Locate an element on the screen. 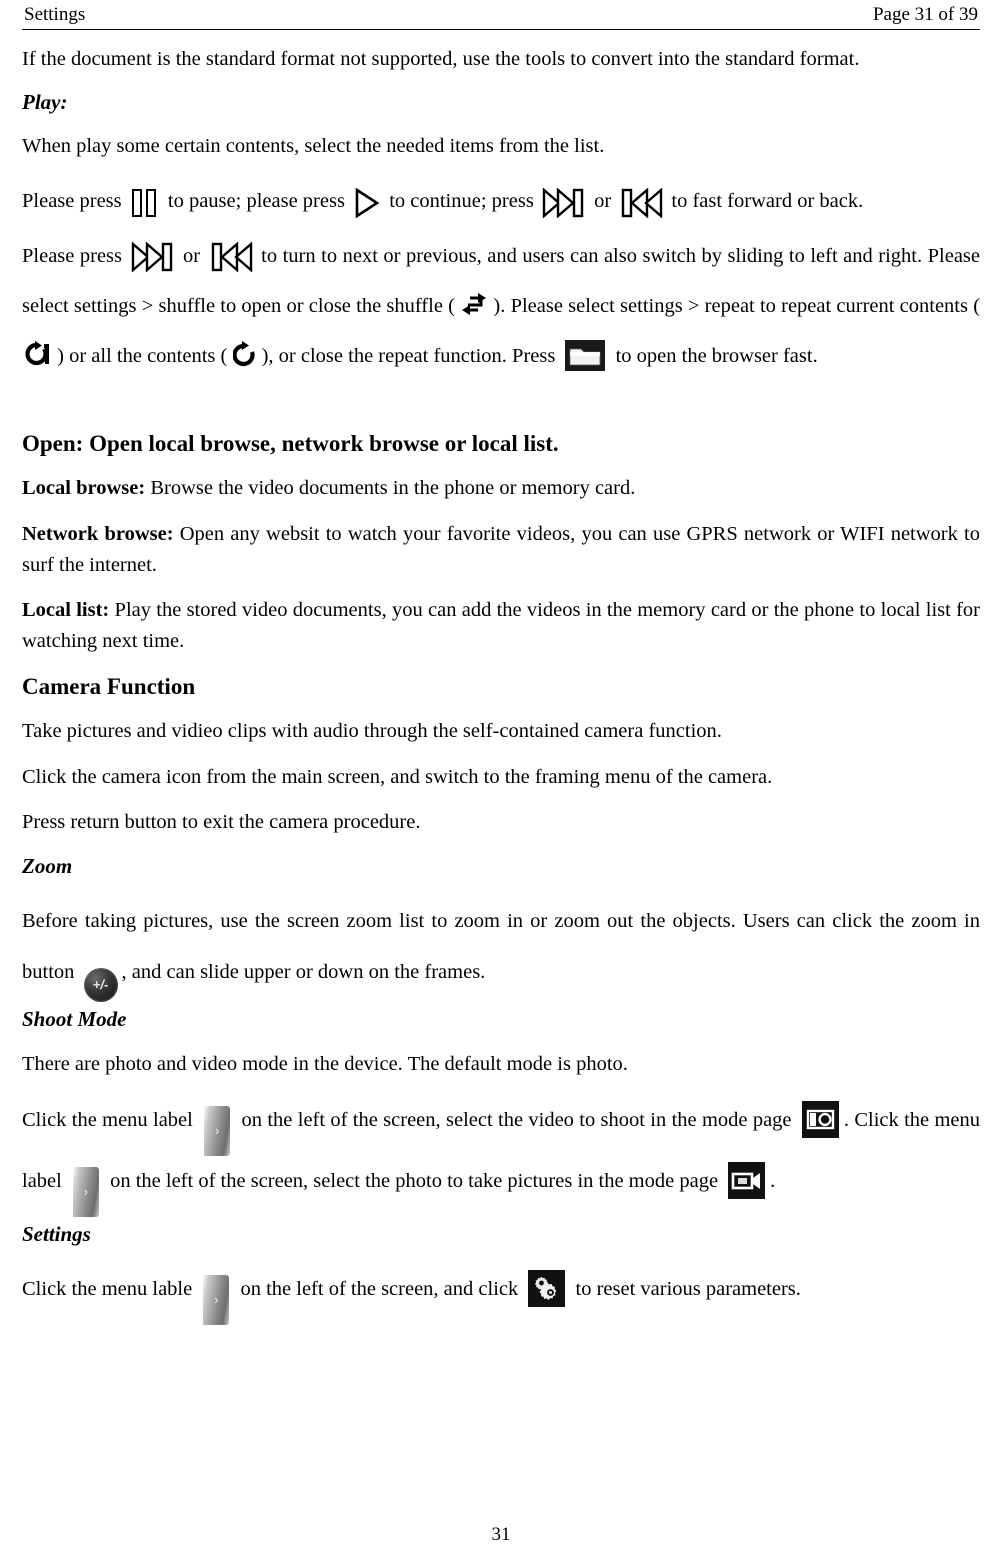 Image resolution: width=1002 pixels, height=1554 pixels. zoom-heading: Zoom is located at coordinates (47, 866).